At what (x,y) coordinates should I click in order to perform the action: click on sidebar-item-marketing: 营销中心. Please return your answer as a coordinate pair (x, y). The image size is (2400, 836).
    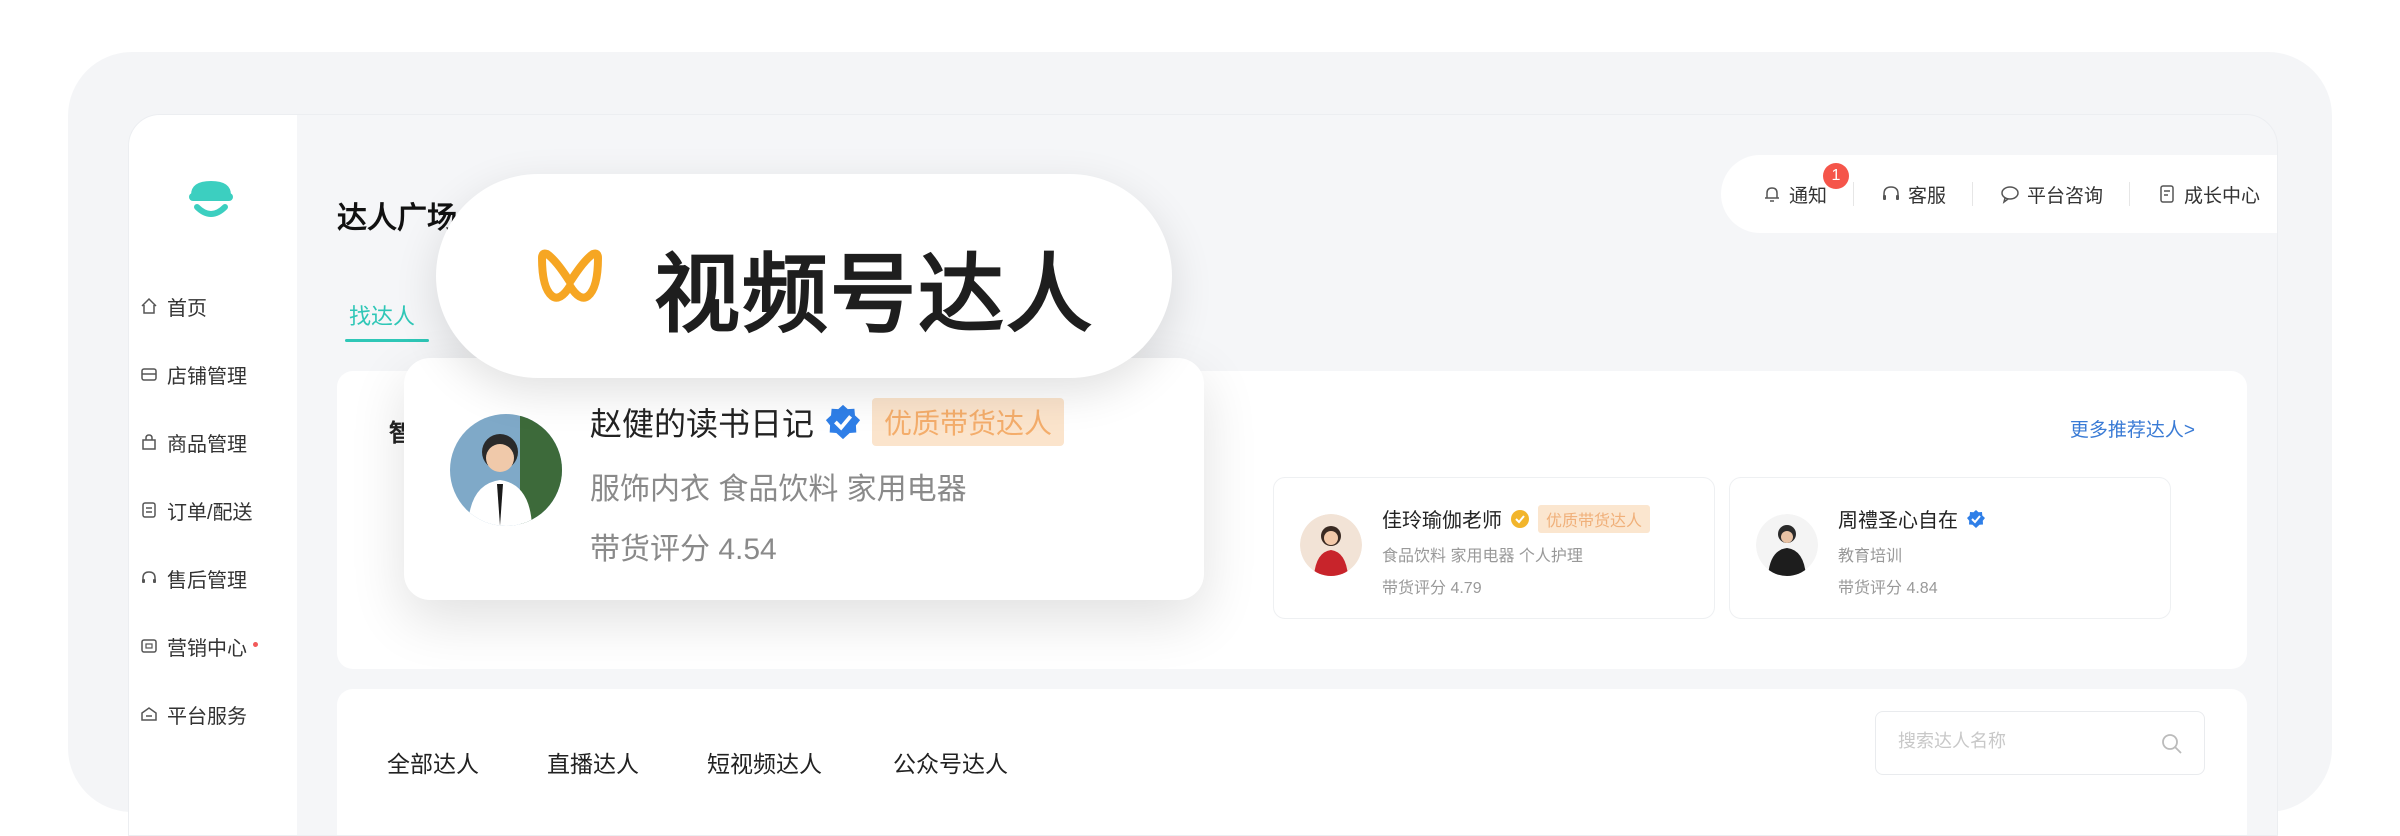
    Looking at the image, I should click on (198, 646).